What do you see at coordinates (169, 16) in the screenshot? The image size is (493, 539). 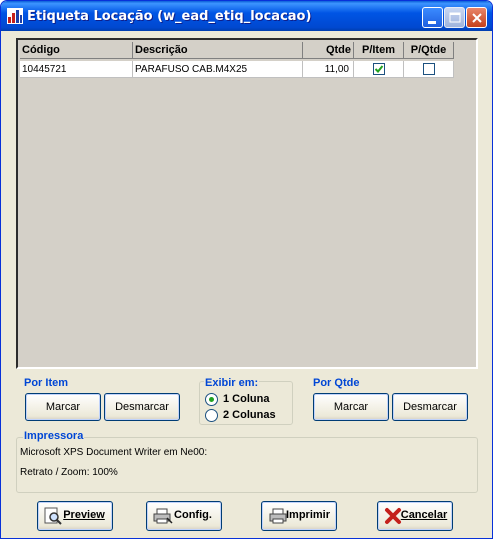 I see `window-title: Etiqueta Locação (w_ead_etiq_locacao)` at bounding box center [169, 16].